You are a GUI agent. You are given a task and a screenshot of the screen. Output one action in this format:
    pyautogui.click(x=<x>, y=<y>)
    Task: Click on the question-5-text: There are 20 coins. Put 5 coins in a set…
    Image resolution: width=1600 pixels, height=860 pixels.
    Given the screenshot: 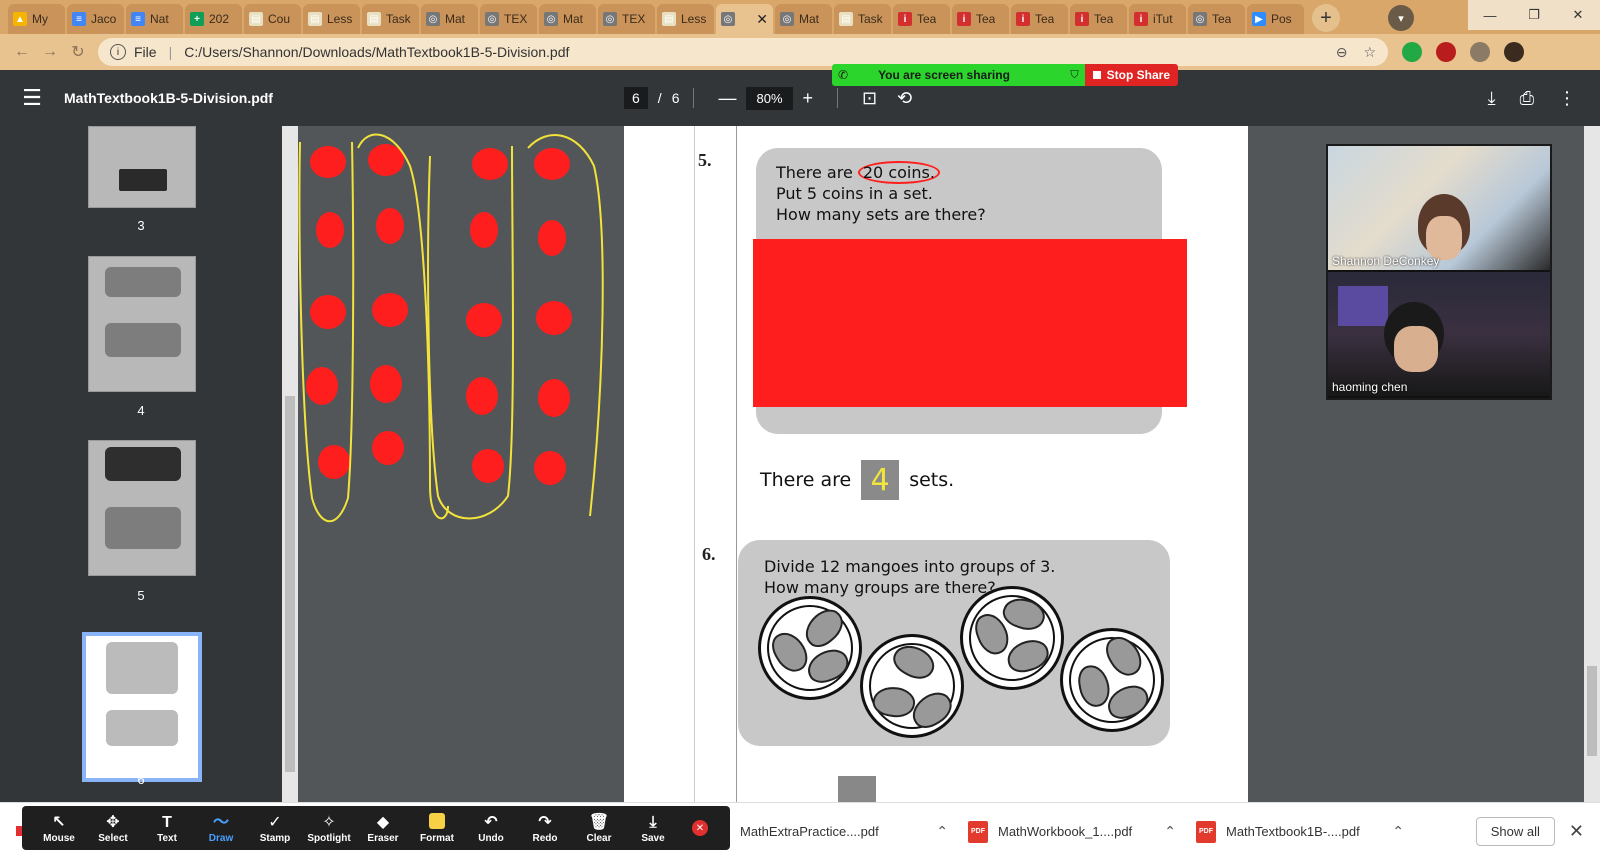 What is the action you would take?
    pyautogui.click(x=881, y=193)
    